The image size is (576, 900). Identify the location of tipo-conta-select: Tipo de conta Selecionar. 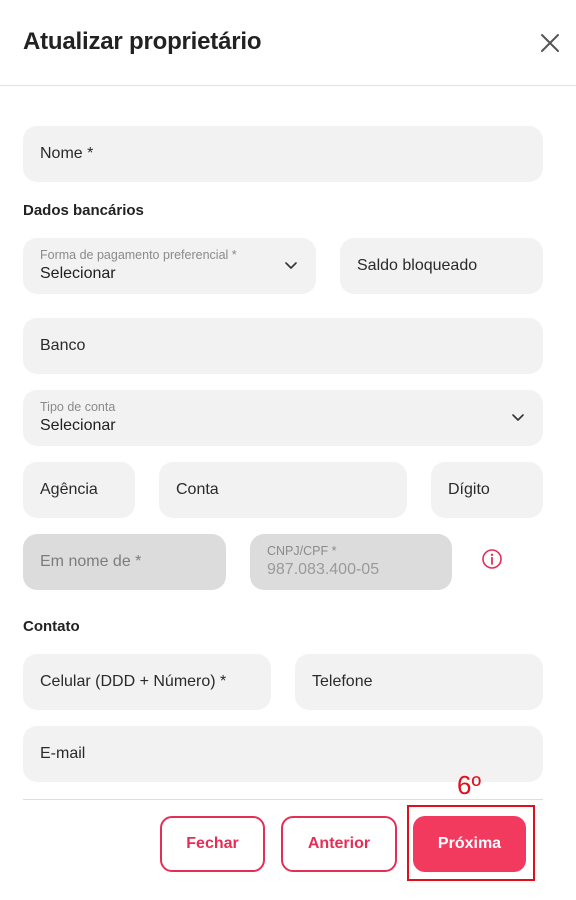
(283, 418).